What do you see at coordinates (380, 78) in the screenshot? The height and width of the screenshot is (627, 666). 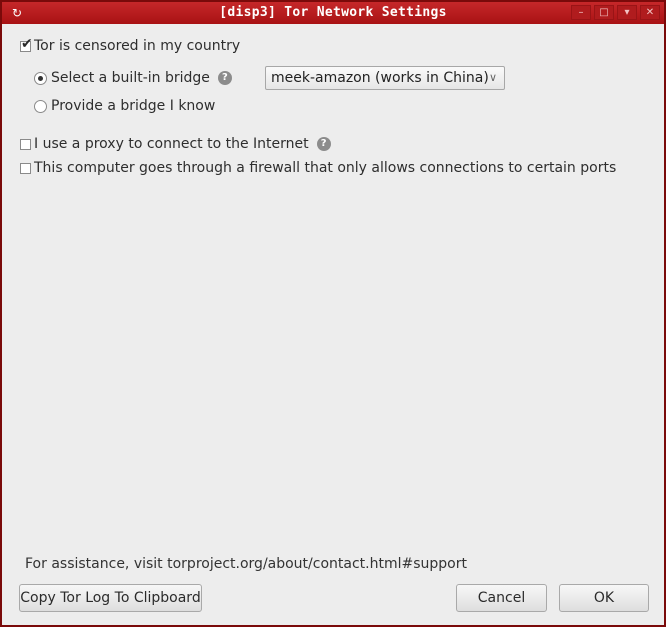 I see `bridge-type-value: meek-amazon (works in China)` at bounding box center [380, 78].